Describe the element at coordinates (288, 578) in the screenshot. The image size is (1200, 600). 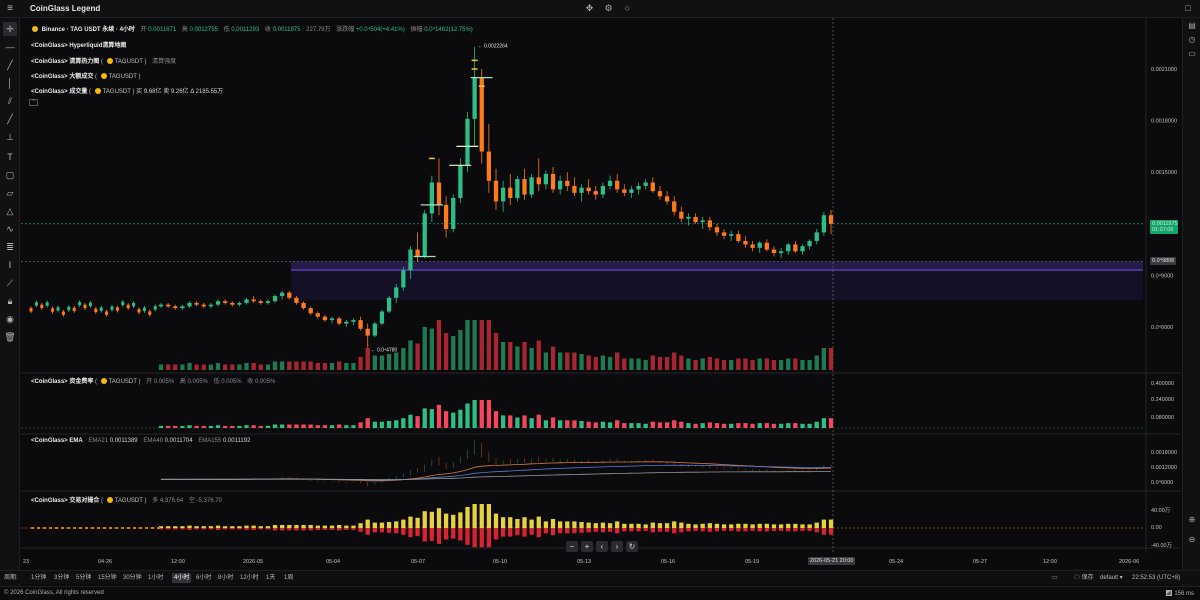
I see `period-11: 1周` at that location.